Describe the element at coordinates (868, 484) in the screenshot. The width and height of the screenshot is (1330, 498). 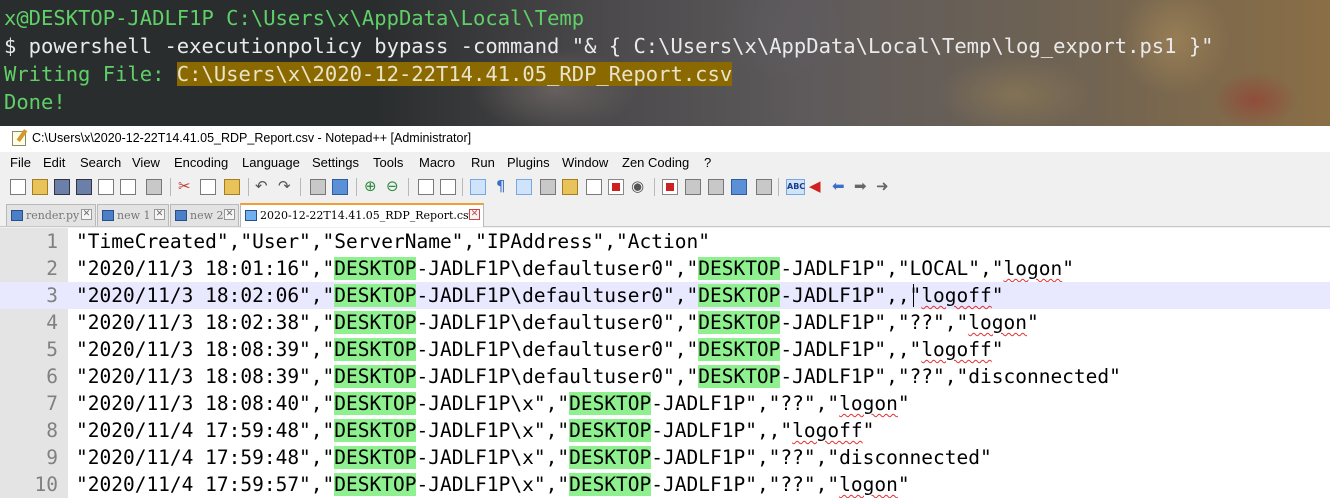
I see `spelling-flagged-word: logon` at that location.